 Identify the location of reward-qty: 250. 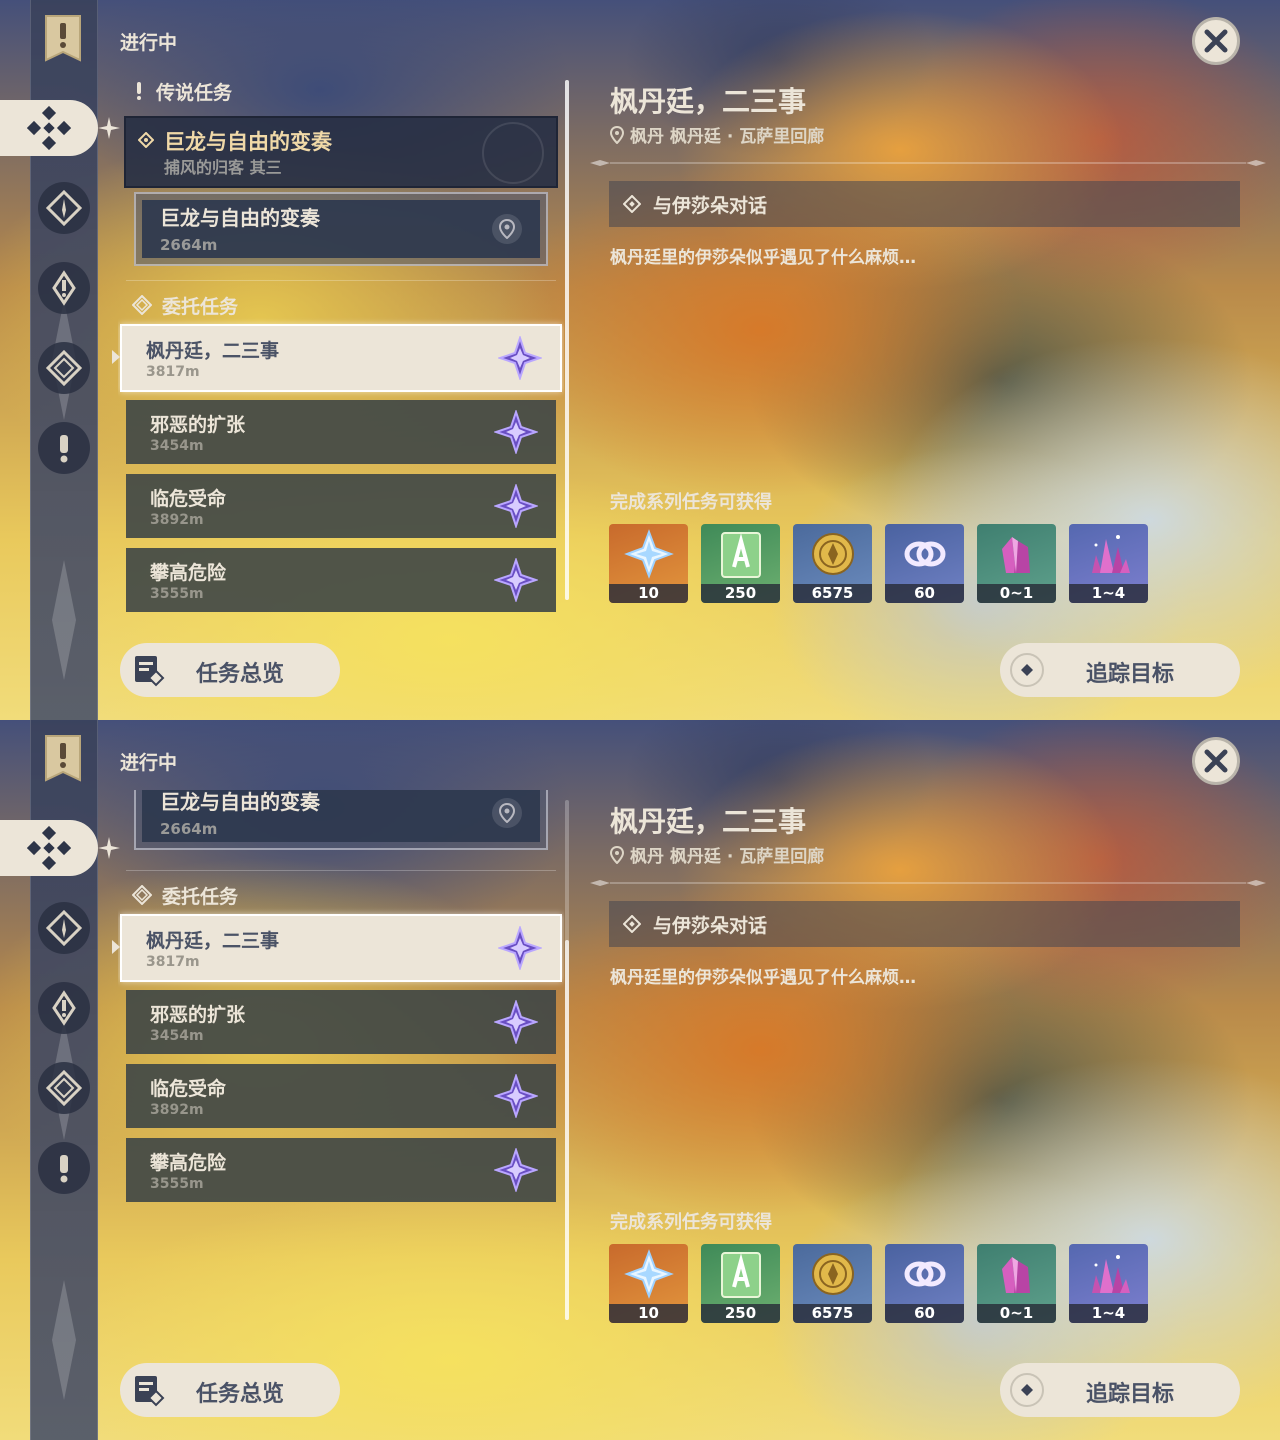
(740, 1313).